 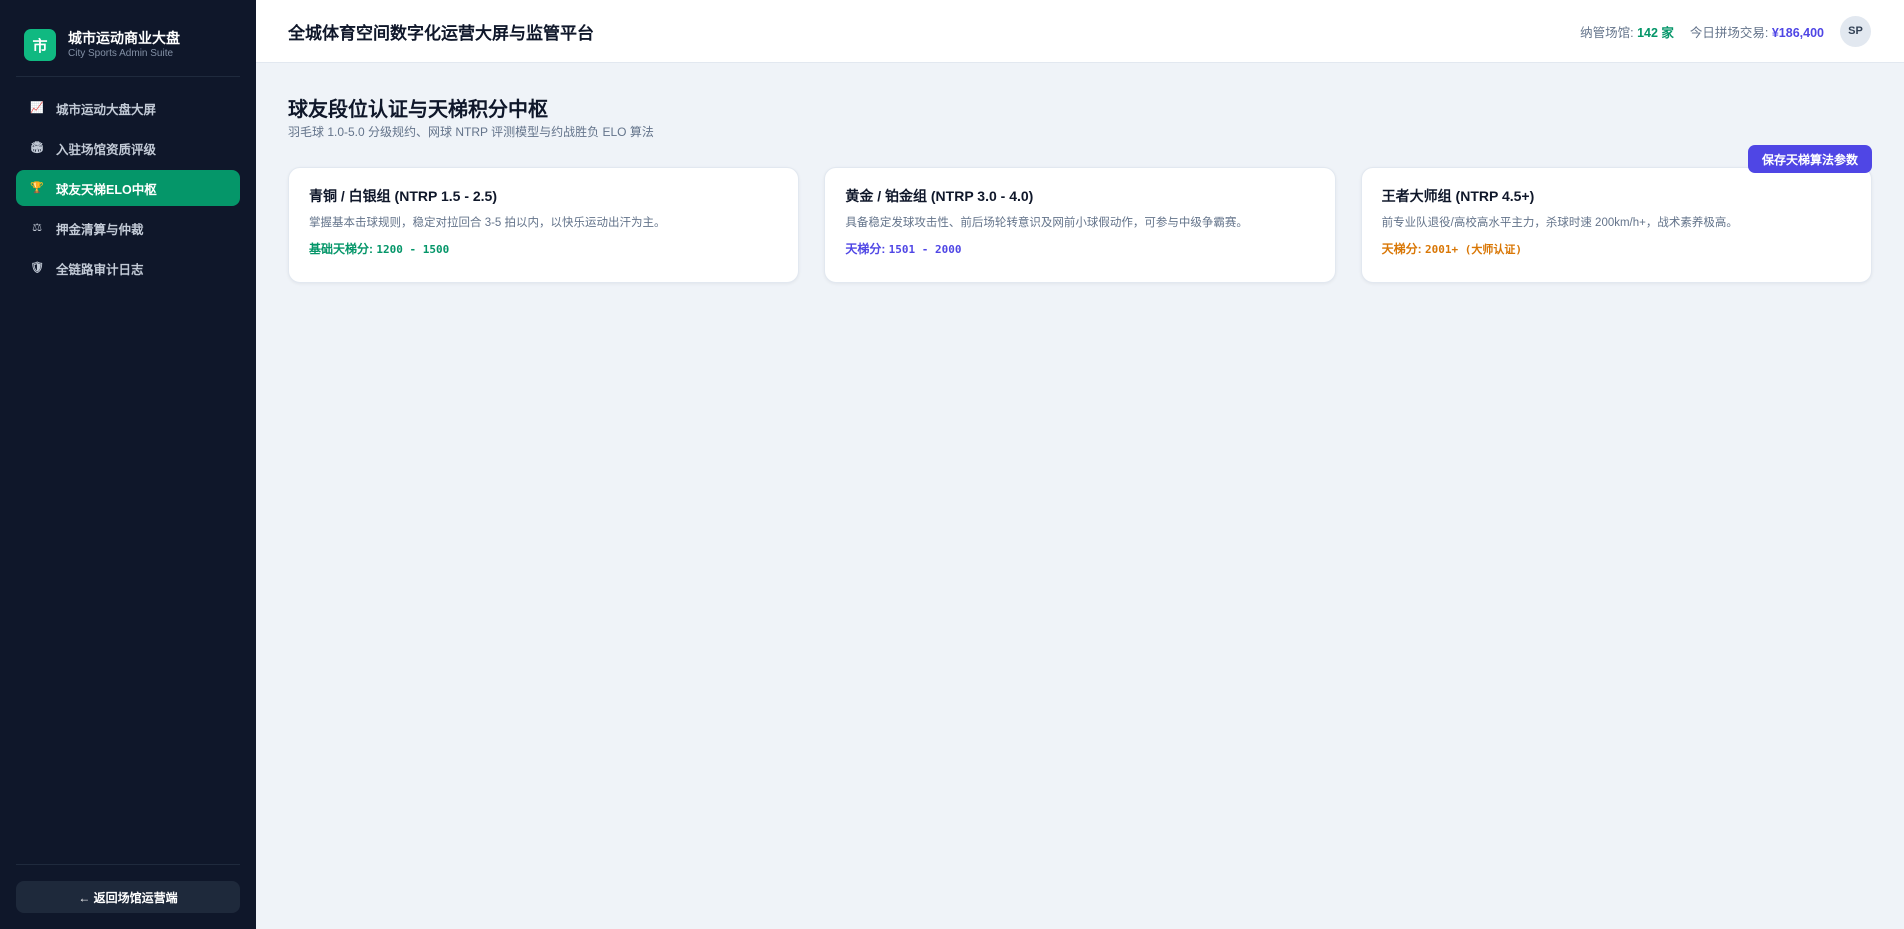 I want to click on brand-subtitle: City Sports Admin Suite, so click(x=121, y=53).